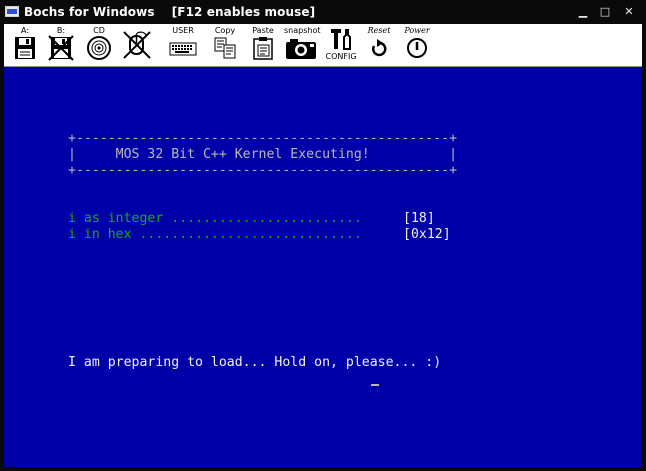  I want to click on paste-label: Paste, so click(263, 30).